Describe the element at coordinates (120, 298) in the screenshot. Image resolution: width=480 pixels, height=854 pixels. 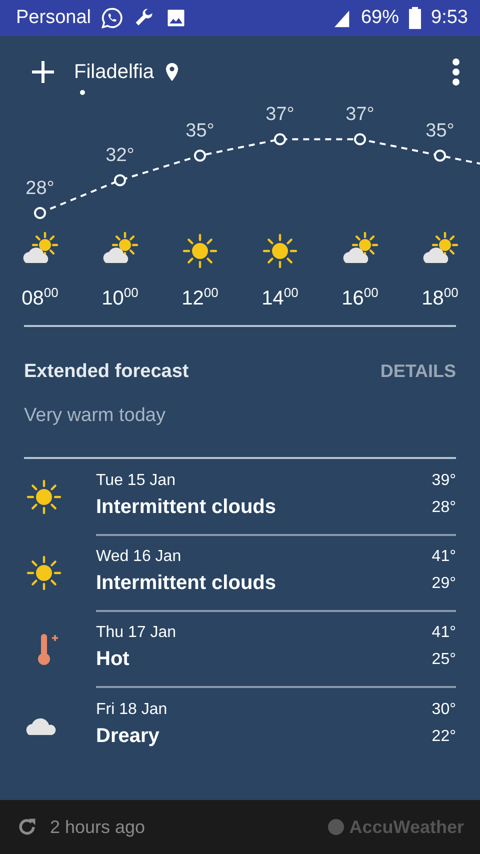
I see `hour-label: 10$^{00}$` at that location.